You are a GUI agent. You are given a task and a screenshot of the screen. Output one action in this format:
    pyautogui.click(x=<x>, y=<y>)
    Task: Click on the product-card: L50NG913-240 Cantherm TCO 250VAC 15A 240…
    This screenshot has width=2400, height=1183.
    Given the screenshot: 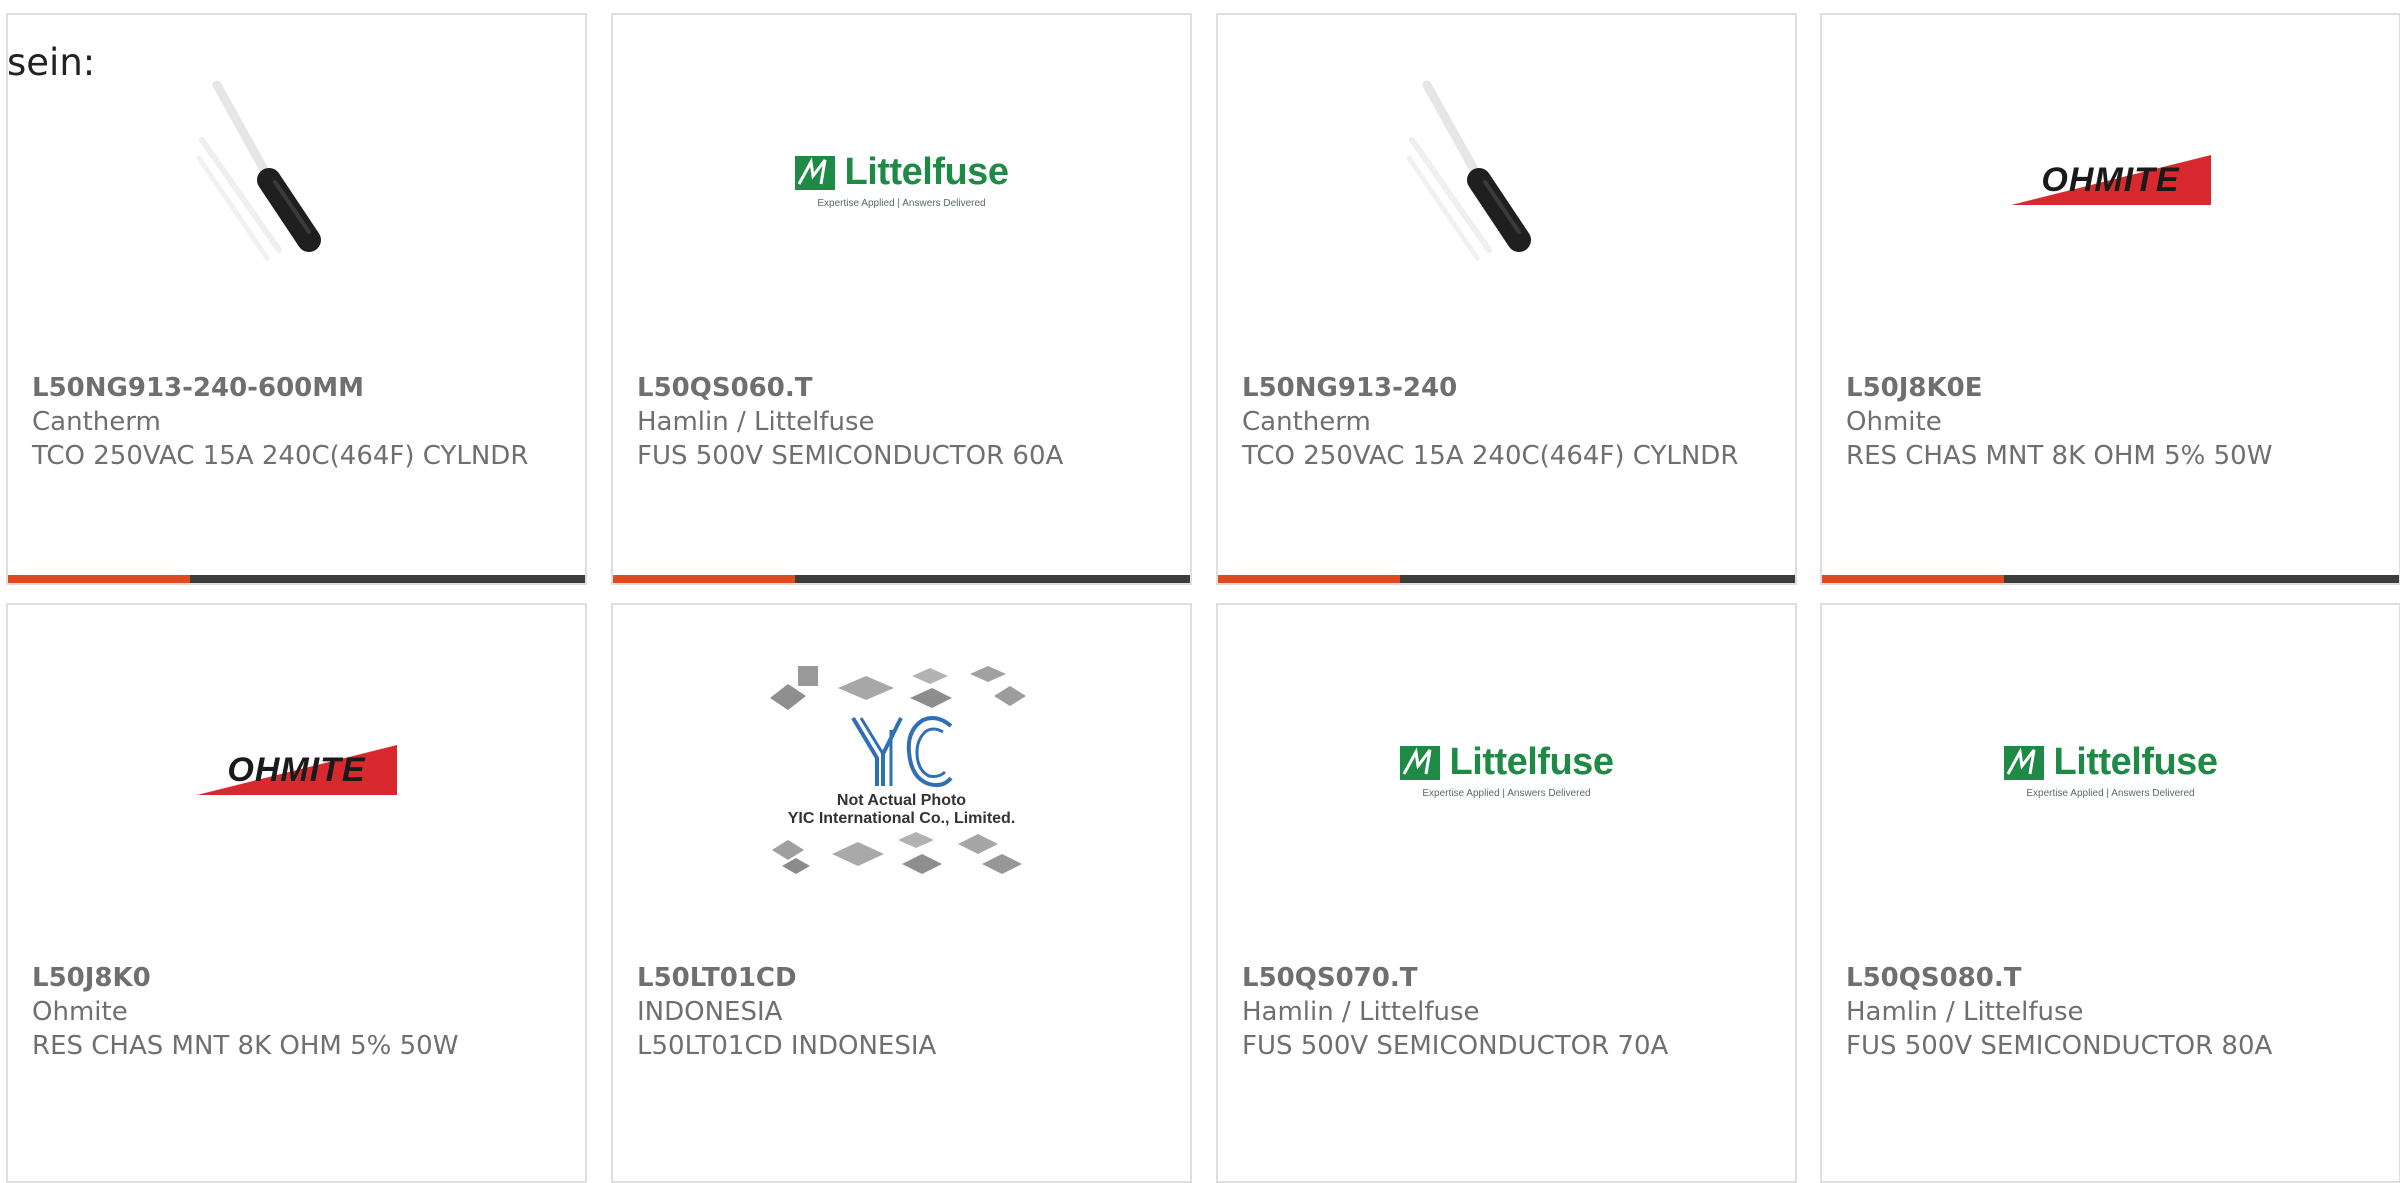 What is the action you would take?
    pyautogui.click(x=1506, y=299)
    